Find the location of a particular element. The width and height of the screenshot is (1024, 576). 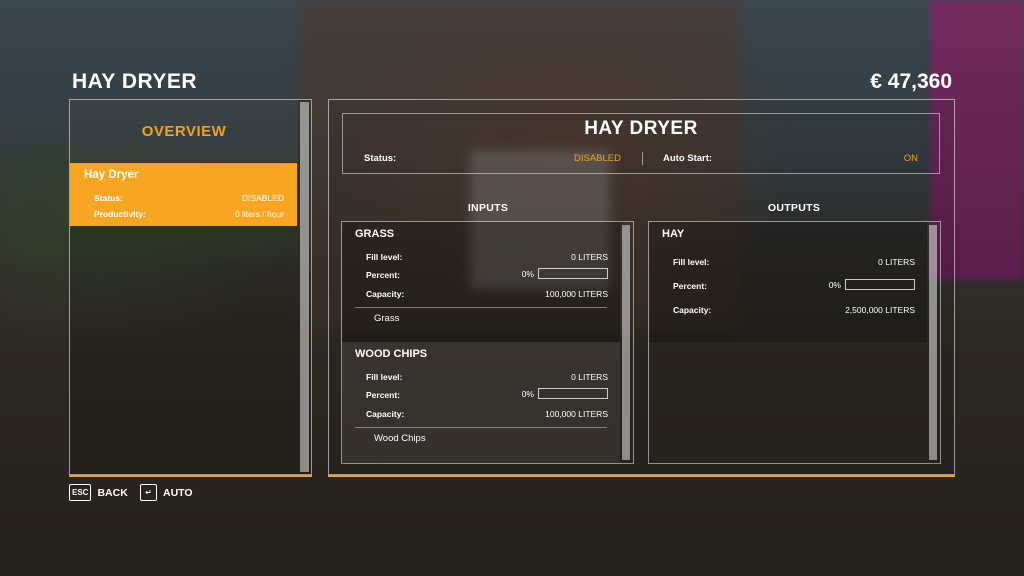

inputs-scrollbar is located at coordinates (626, 342).